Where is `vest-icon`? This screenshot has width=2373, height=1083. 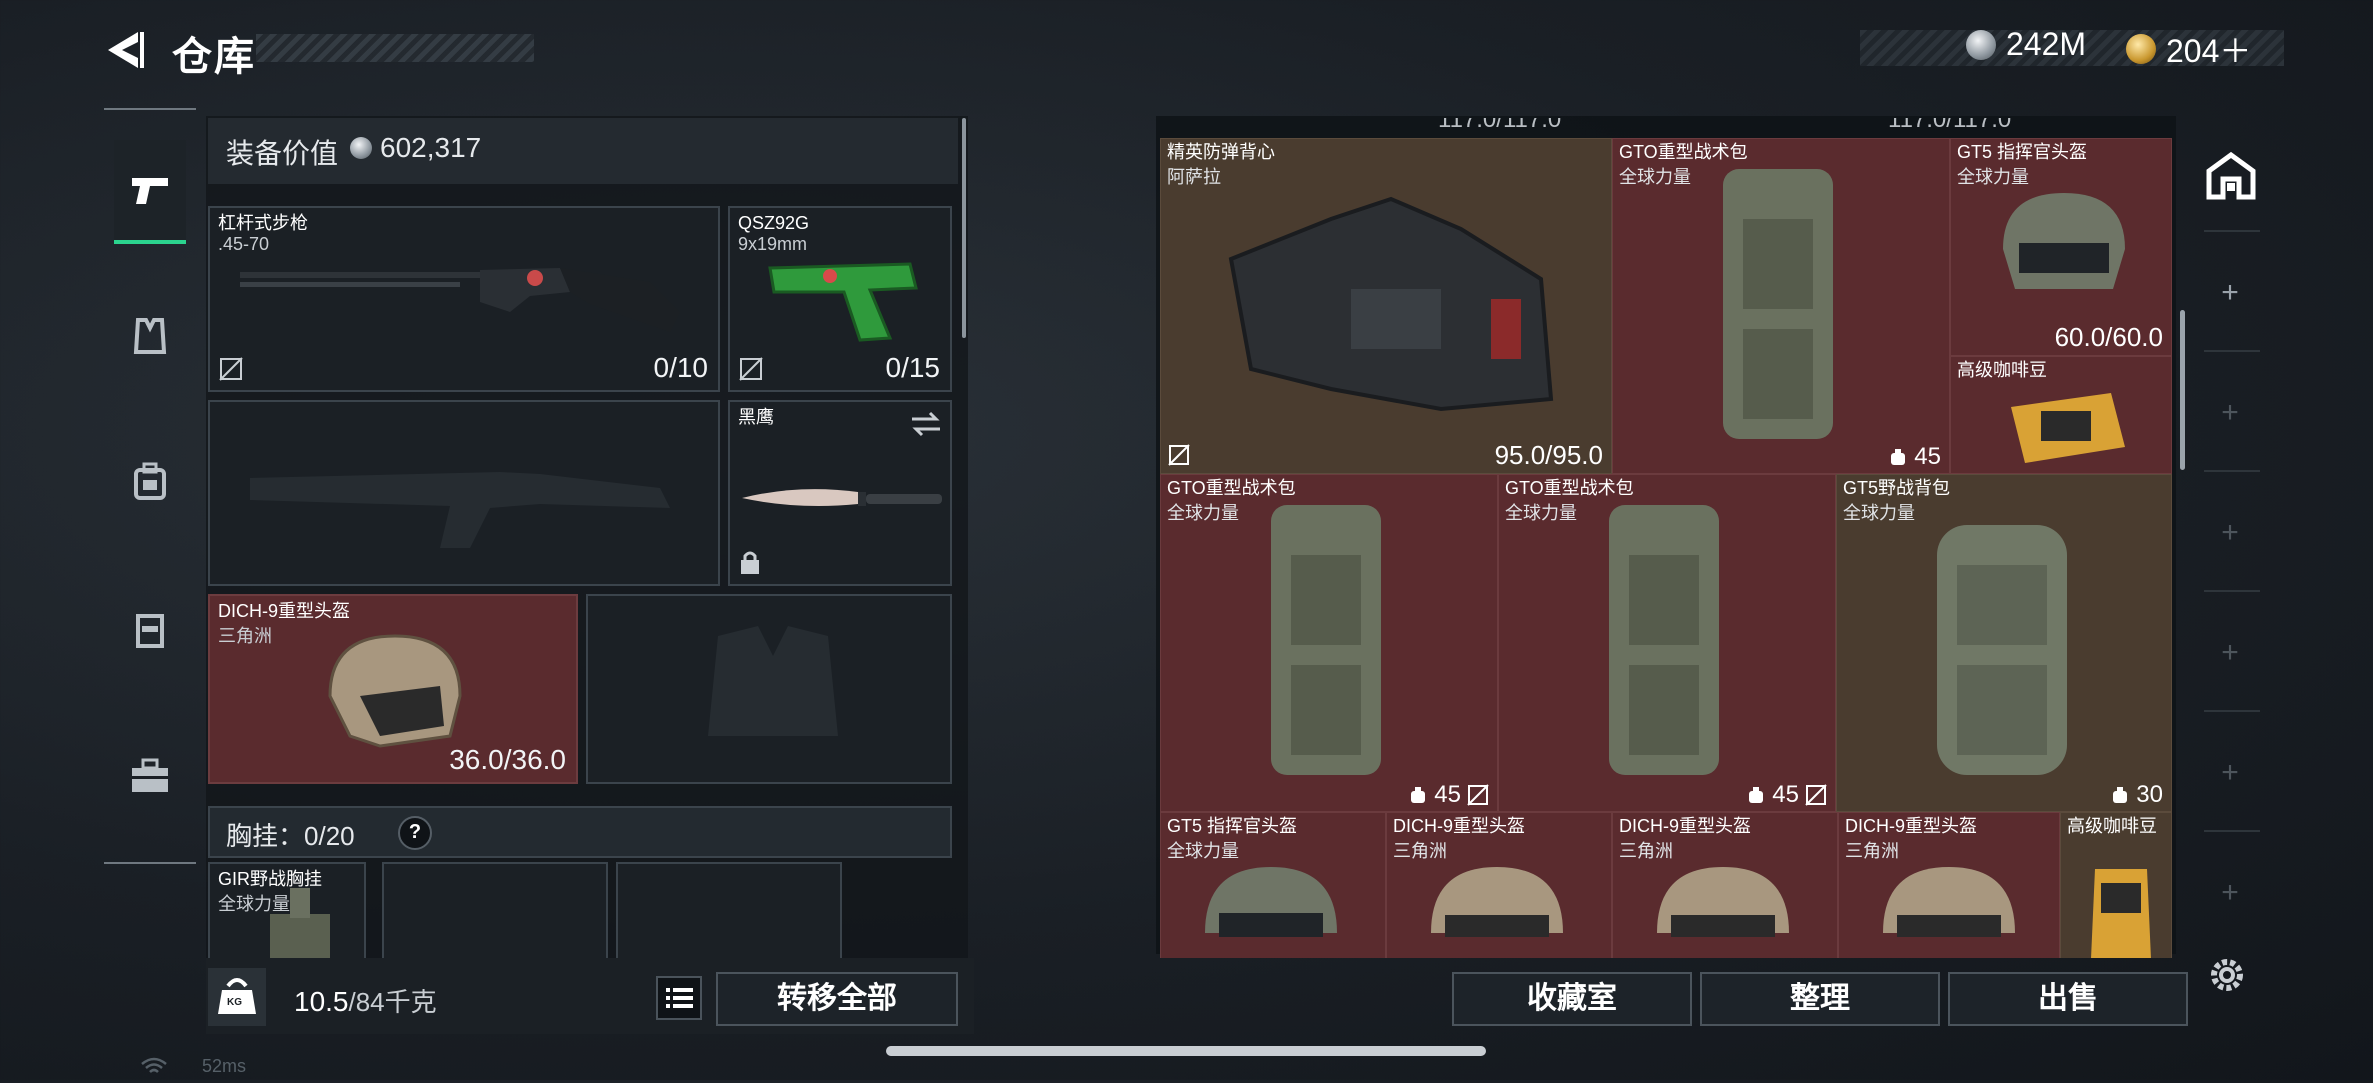 vest-icon is located at coordinates (150, 336).